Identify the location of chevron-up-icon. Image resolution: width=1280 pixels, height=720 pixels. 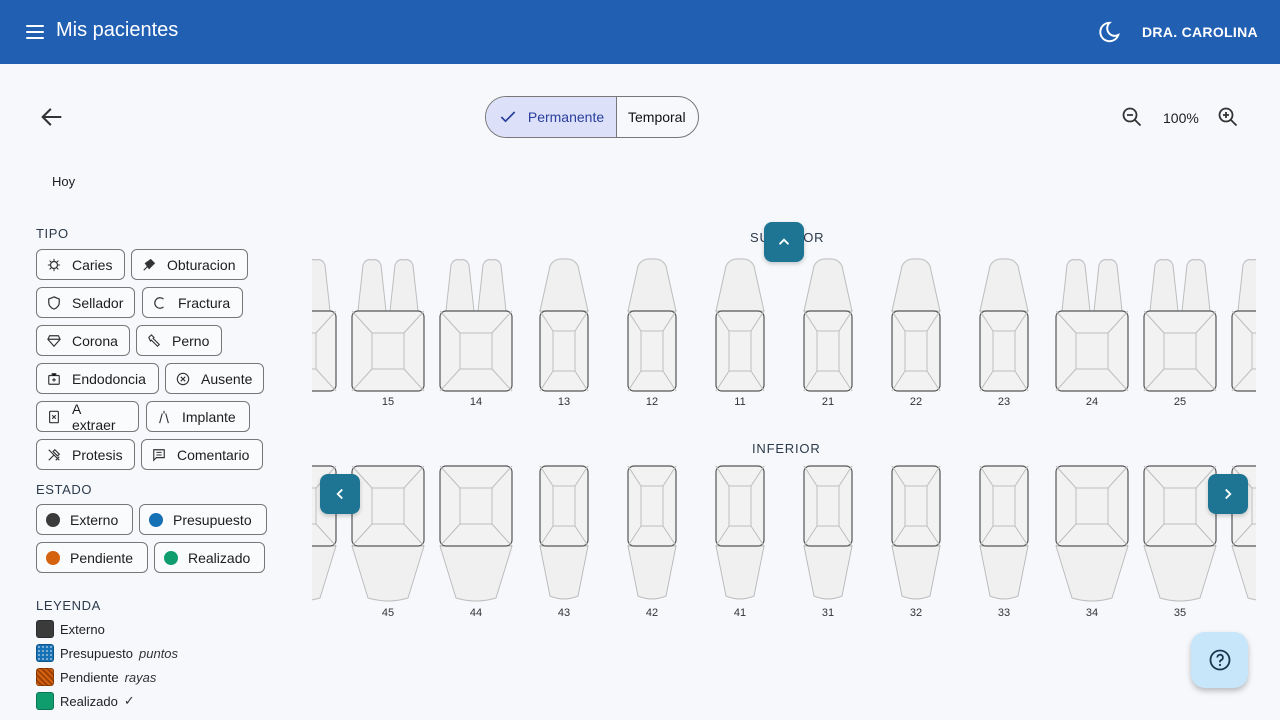
(784, 241).